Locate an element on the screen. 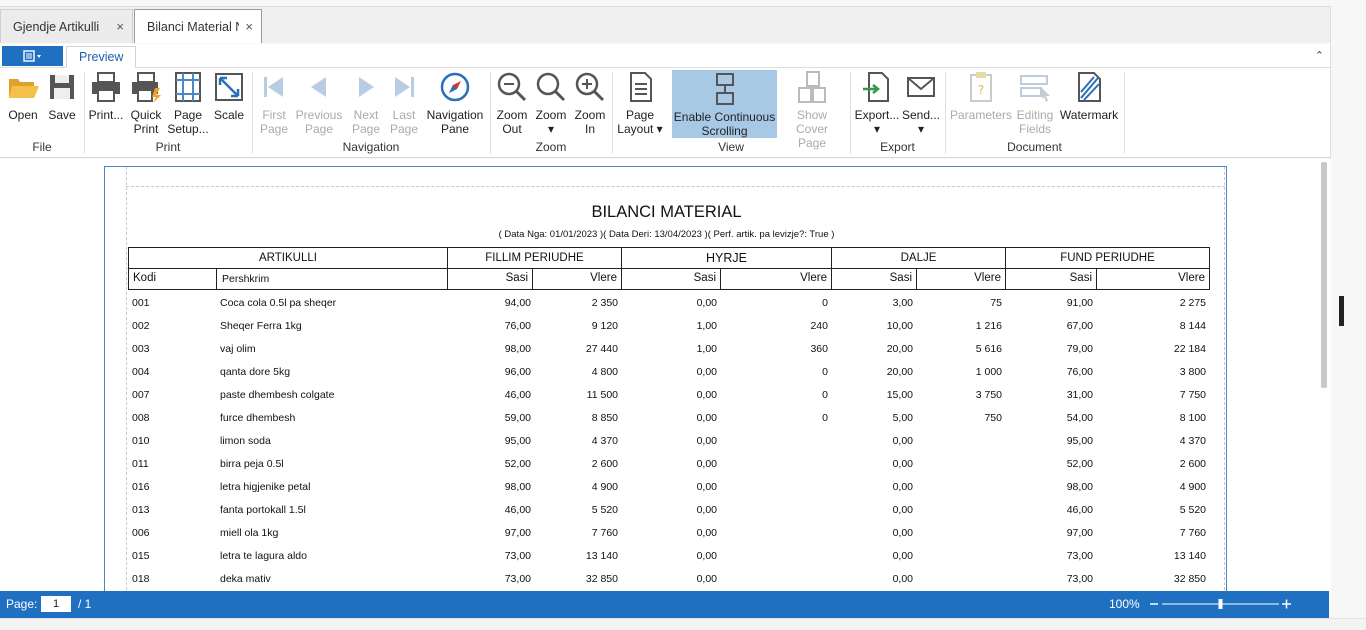 The height and width of the screenshot is (630, 1366). cell-kodi: 015 is located at coordinates (141, 556).